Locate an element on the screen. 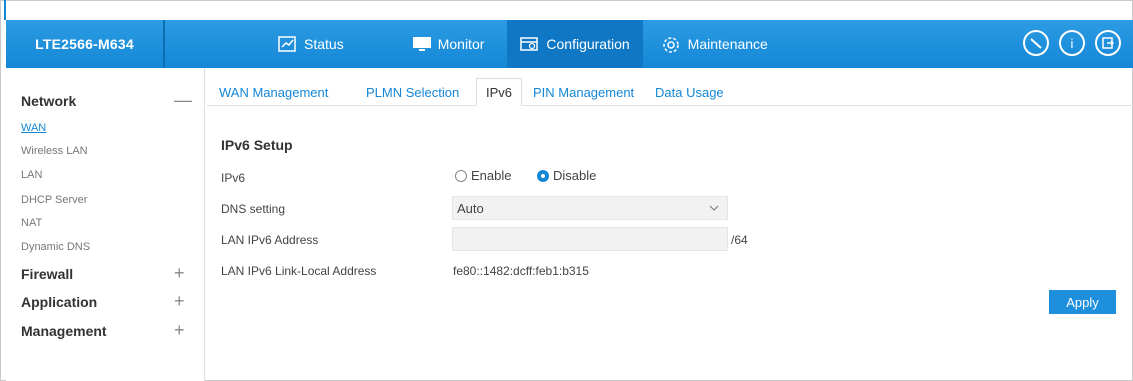  sidebar-item-dhcp-server: DHCP Server is located at coordinates (54, 200).